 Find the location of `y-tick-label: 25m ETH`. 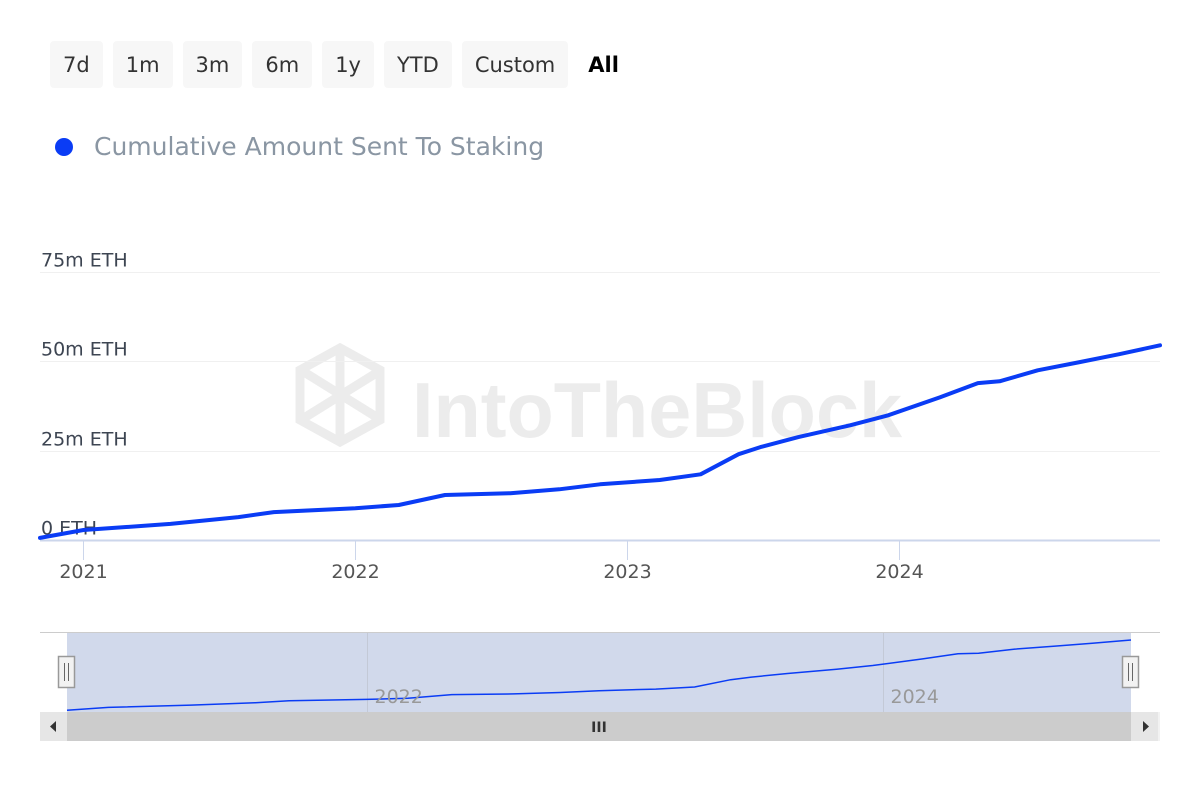

y-tick-label: 25m ETH is located at coordinates (84, 440).